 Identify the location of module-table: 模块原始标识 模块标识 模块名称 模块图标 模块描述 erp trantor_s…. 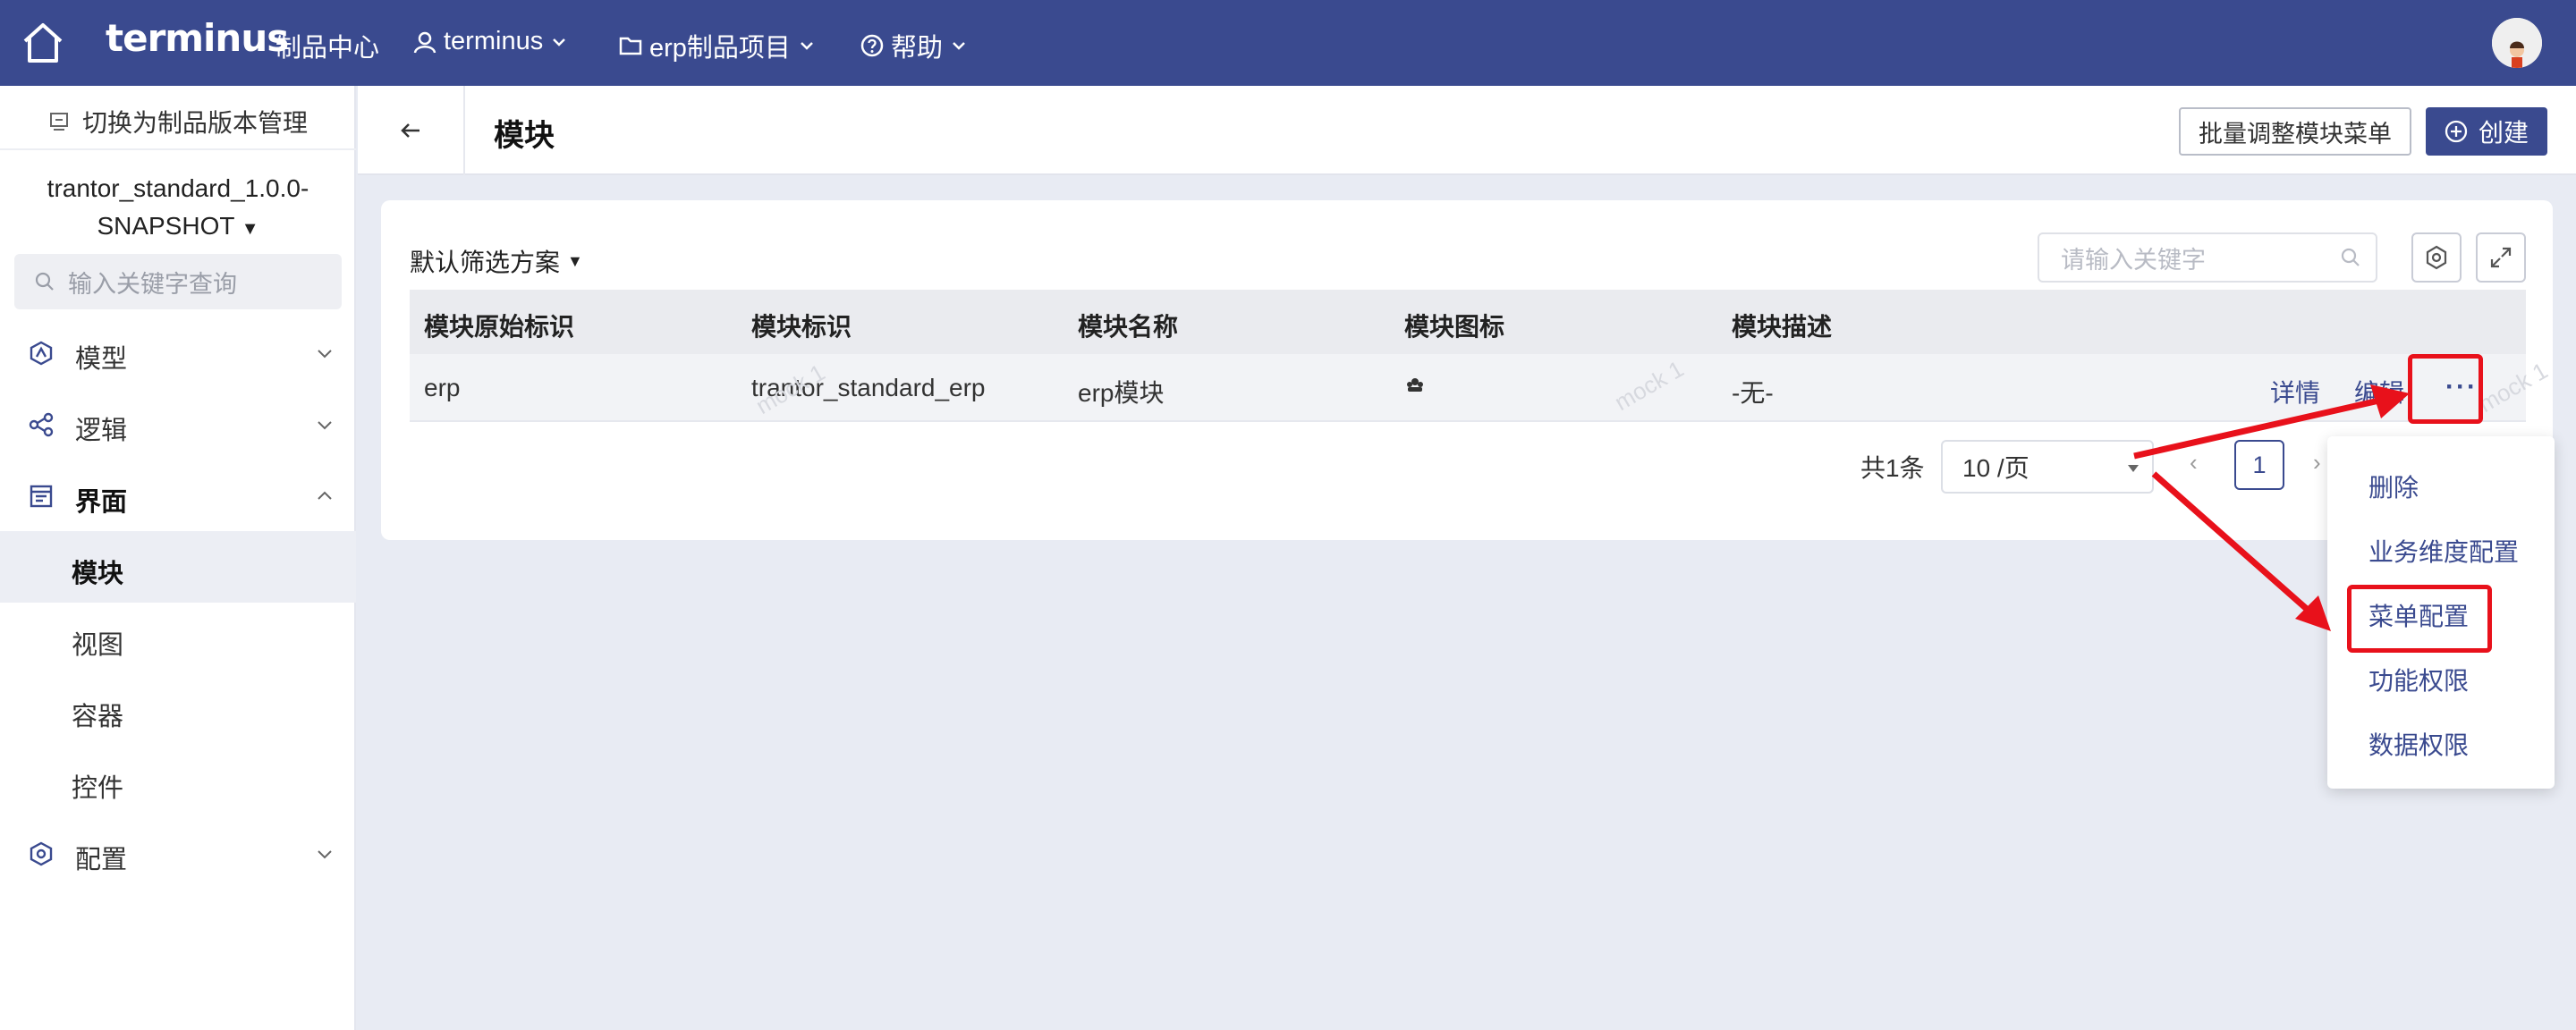
(1468, 356).